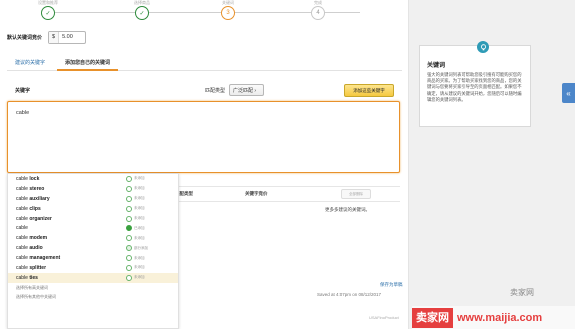  Describe the element at coordinates (228, 2) in the screenshot. I see `step-3-label: 关键词` at that location.